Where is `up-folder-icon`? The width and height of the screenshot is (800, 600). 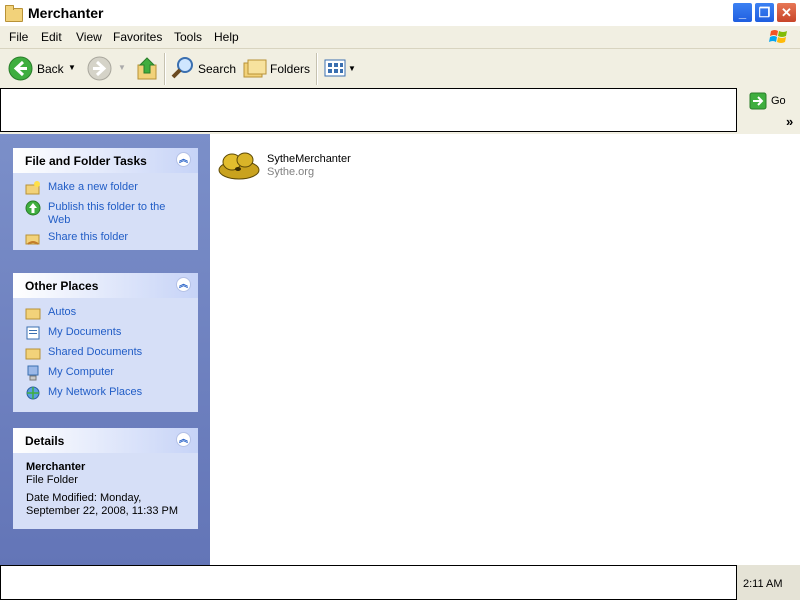
up-folder-icon is located at coordinates (148, 69).